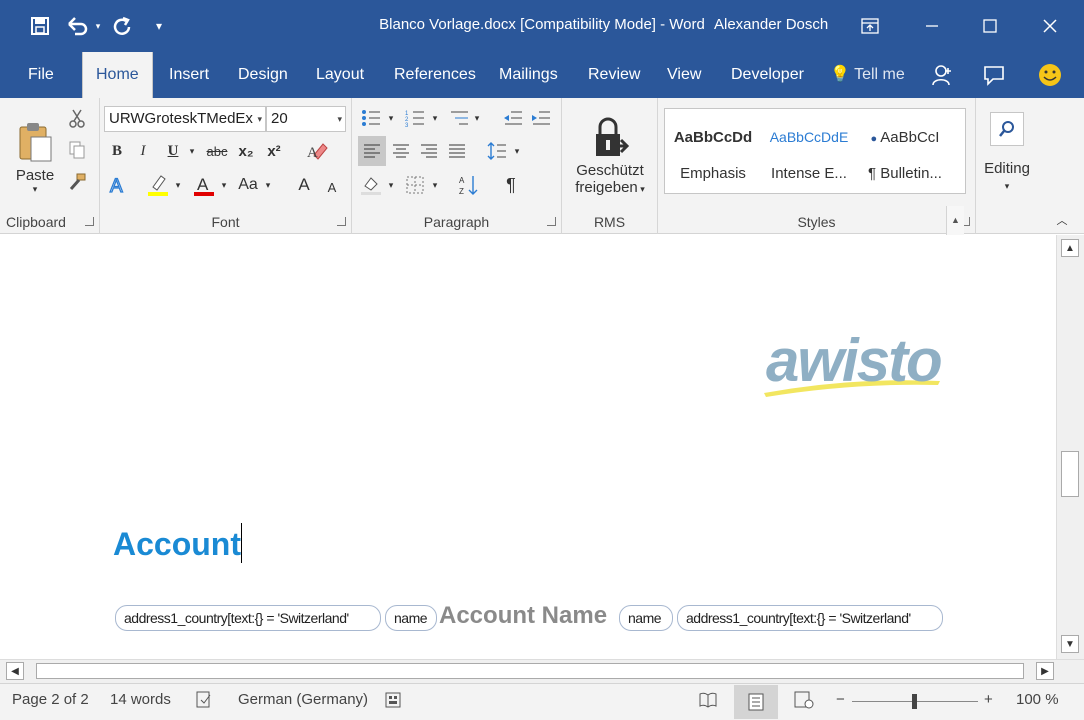 Image resolution: width=1084 pixels, height=720 pixels. I want to click on change-case-dropdown-icon: ▾, so click(268, 185).